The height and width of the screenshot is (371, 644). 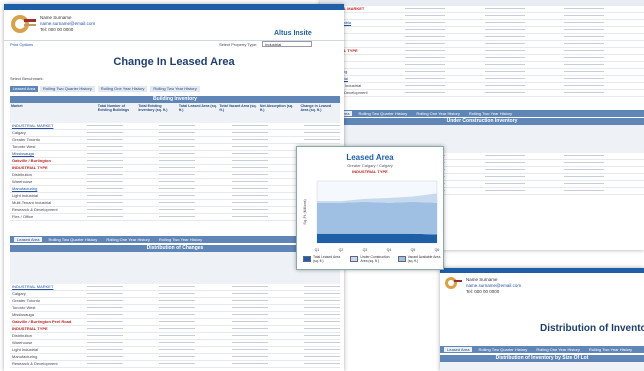 I want to click on table-row: Manufacturing, so click(x=482, y=72).